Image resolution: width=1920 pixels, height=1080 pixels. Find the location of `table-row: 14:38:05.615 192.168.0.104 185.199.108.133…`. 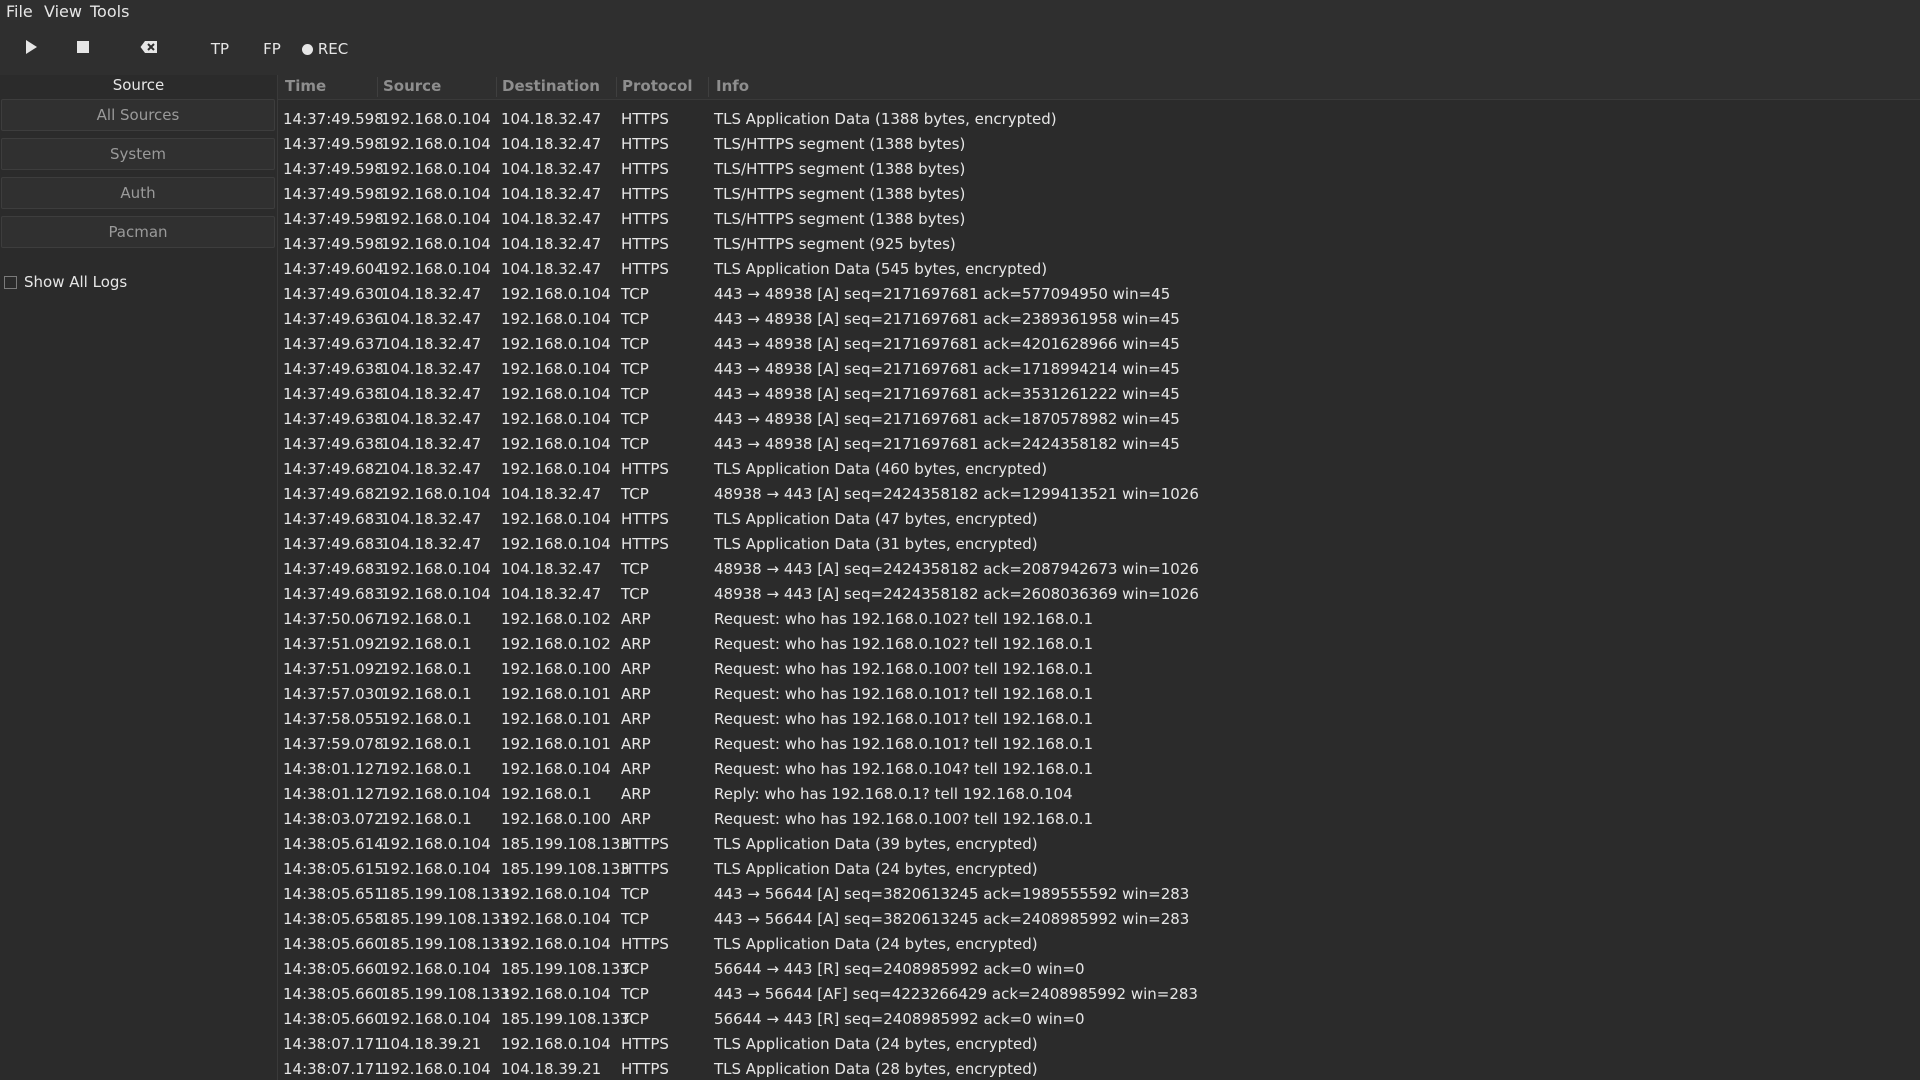

table-row: 14:38:05.615 192.168.0.104 185.199.108.133… is located at coordinates (1099, 869).